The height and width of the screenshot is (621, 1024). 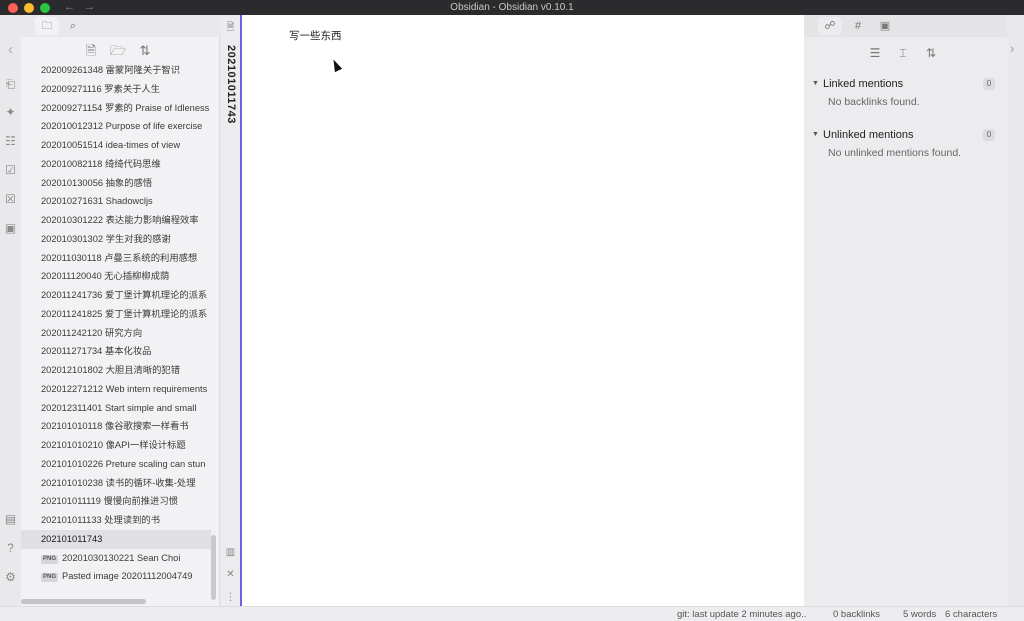 I want to click on file-item-label: 202011120040 无心插柳柳成荫, so click(x=105, y=276).